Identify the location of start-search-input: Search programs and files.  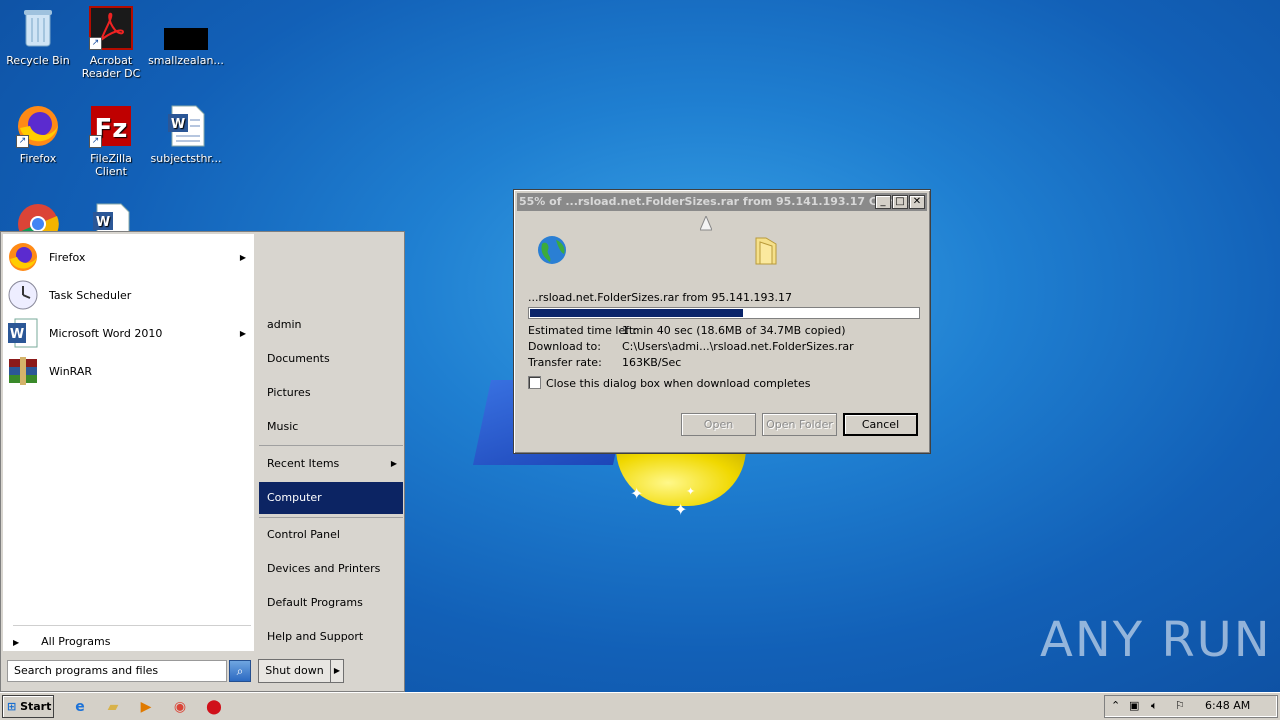
(117, 671).